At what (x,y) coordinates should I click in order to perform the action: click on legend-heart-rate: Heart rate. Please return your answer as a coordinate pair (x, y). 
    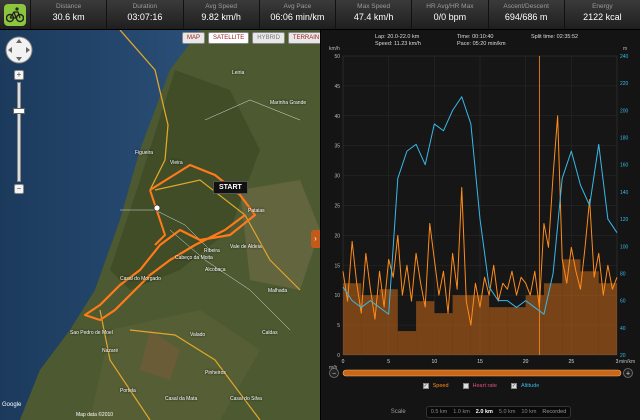
    Looking at the image, I should click on (479, 386).